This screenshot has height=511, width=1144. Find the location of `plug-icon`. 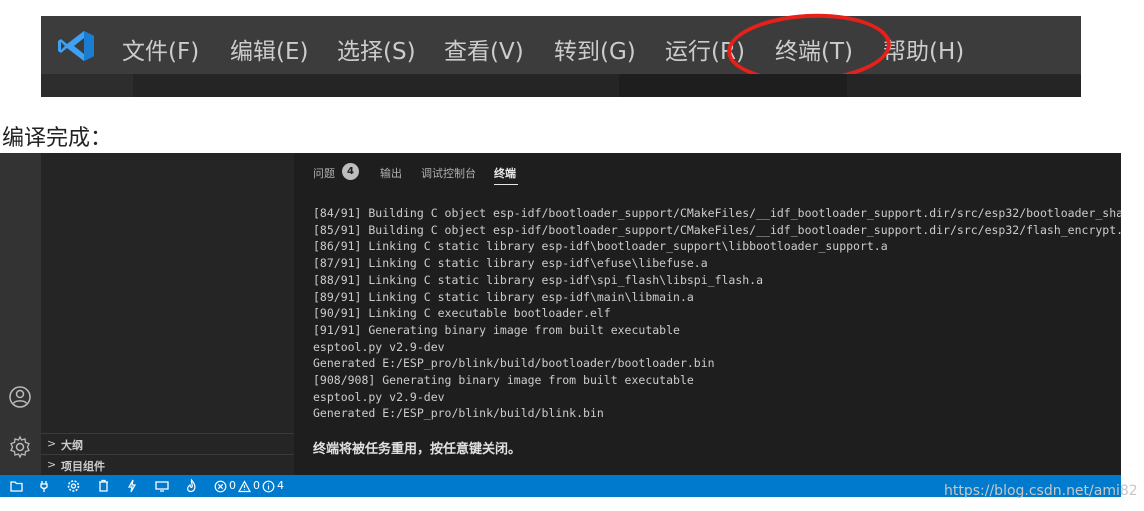

plug-icon is located at coordinates (44, 486).